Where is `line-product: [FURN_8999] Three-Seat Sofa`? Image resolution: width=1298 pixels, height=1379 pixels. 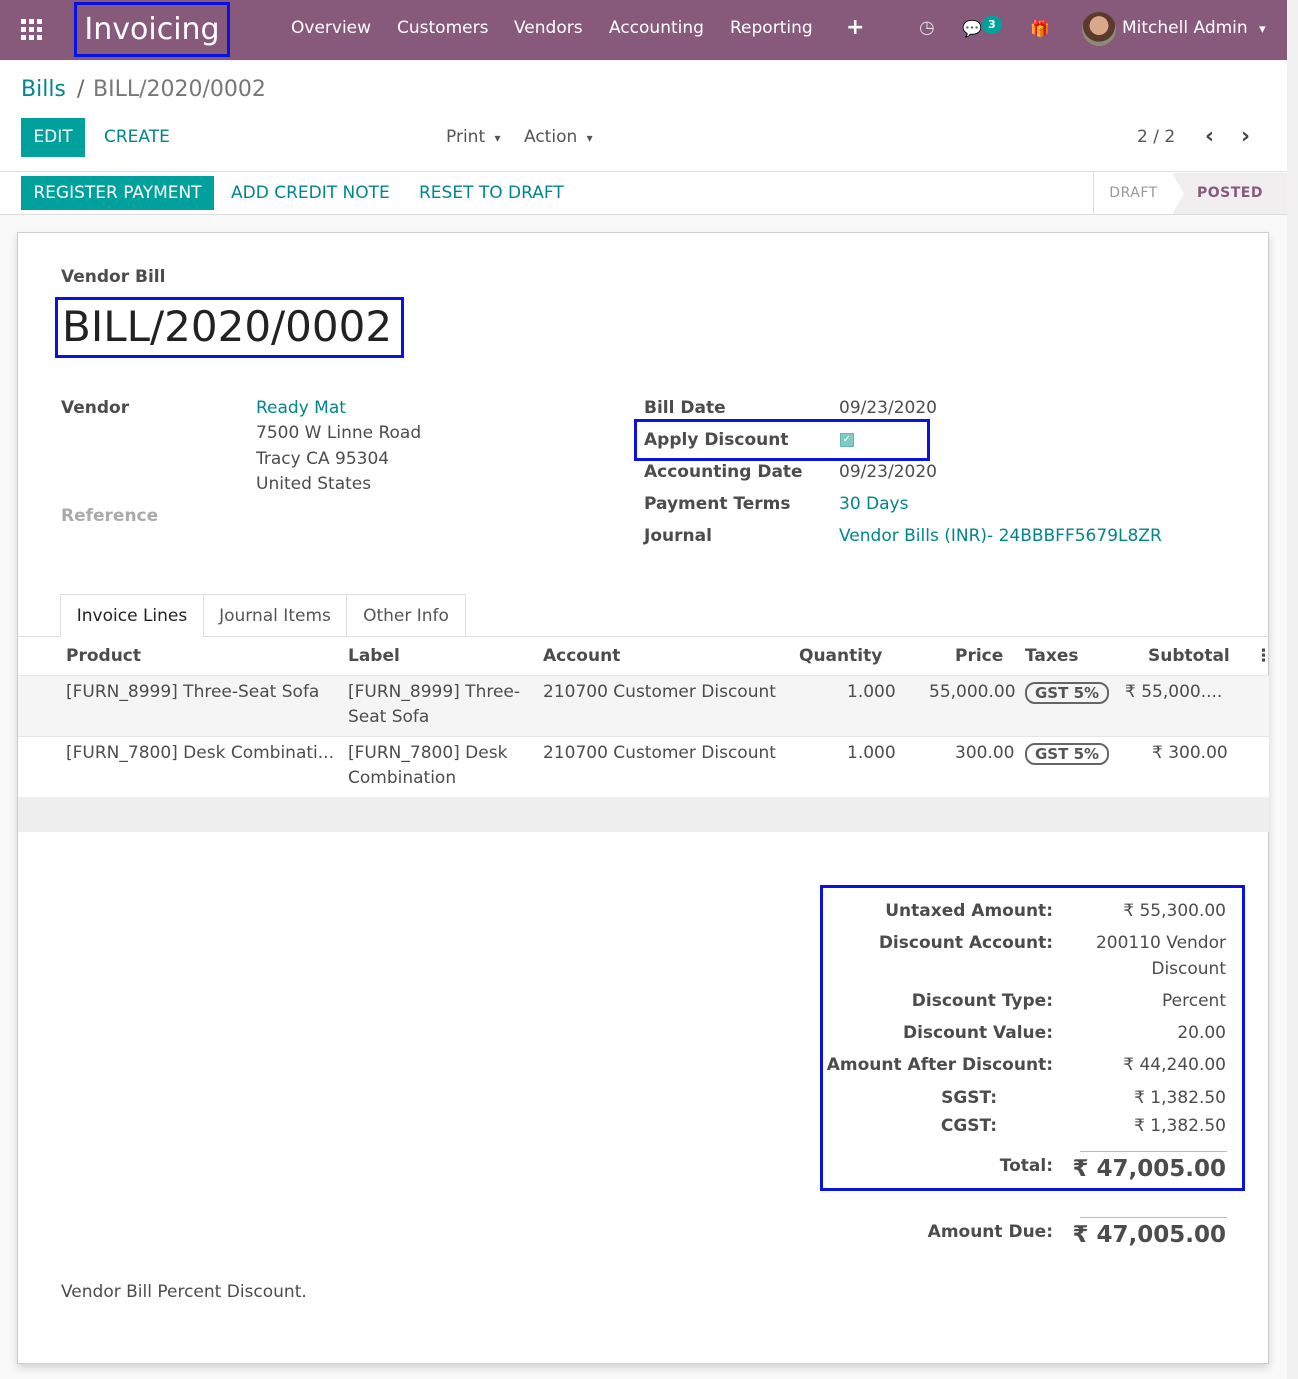 line-product: [FURN_8999] Three-Seat Sofa is located at coordinates (193, 692).